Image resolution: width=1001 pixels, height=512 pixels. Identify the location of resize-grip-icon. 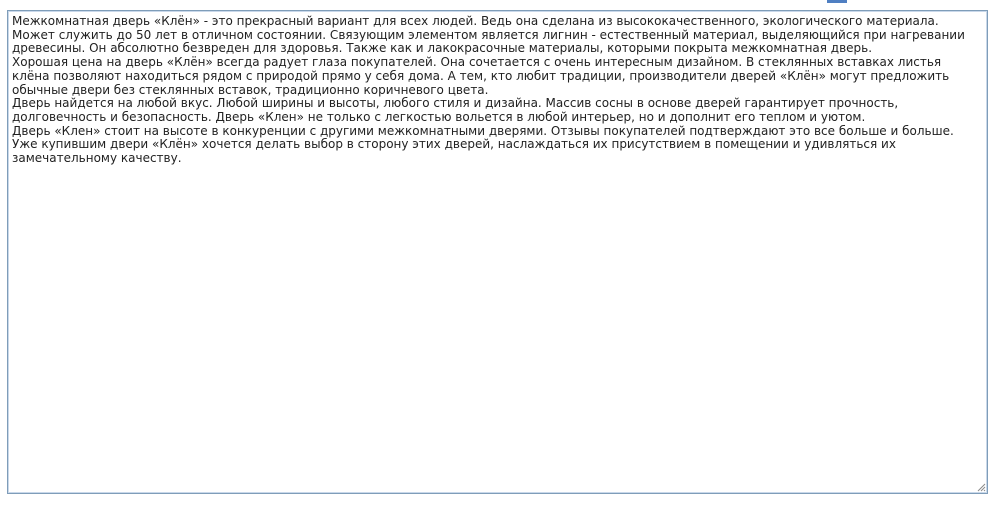
(981, 487).